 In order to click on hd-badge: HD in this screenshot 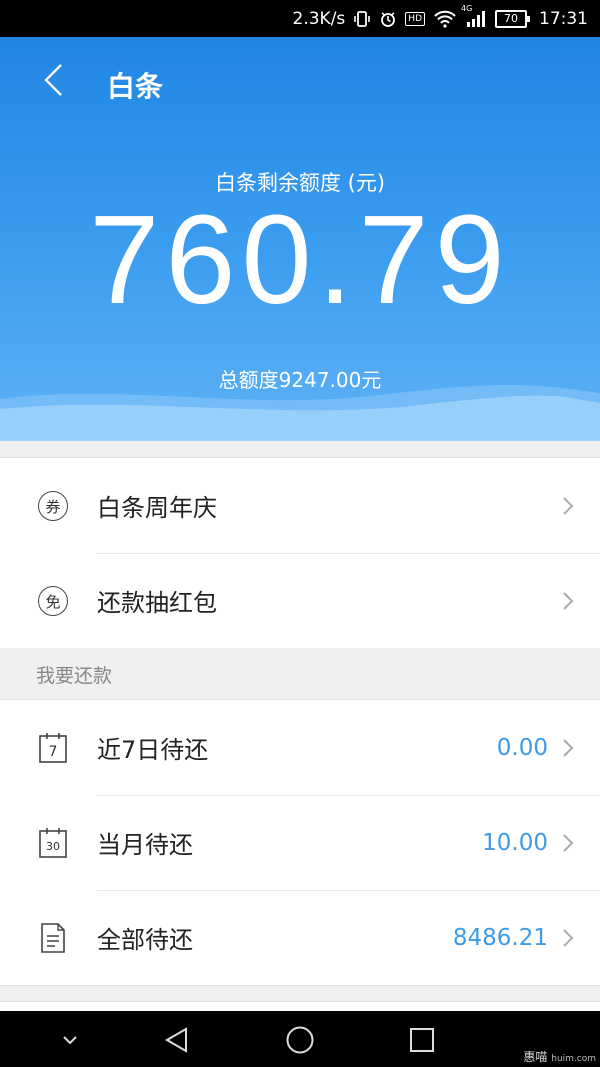, I will do `click(415, 18)`.